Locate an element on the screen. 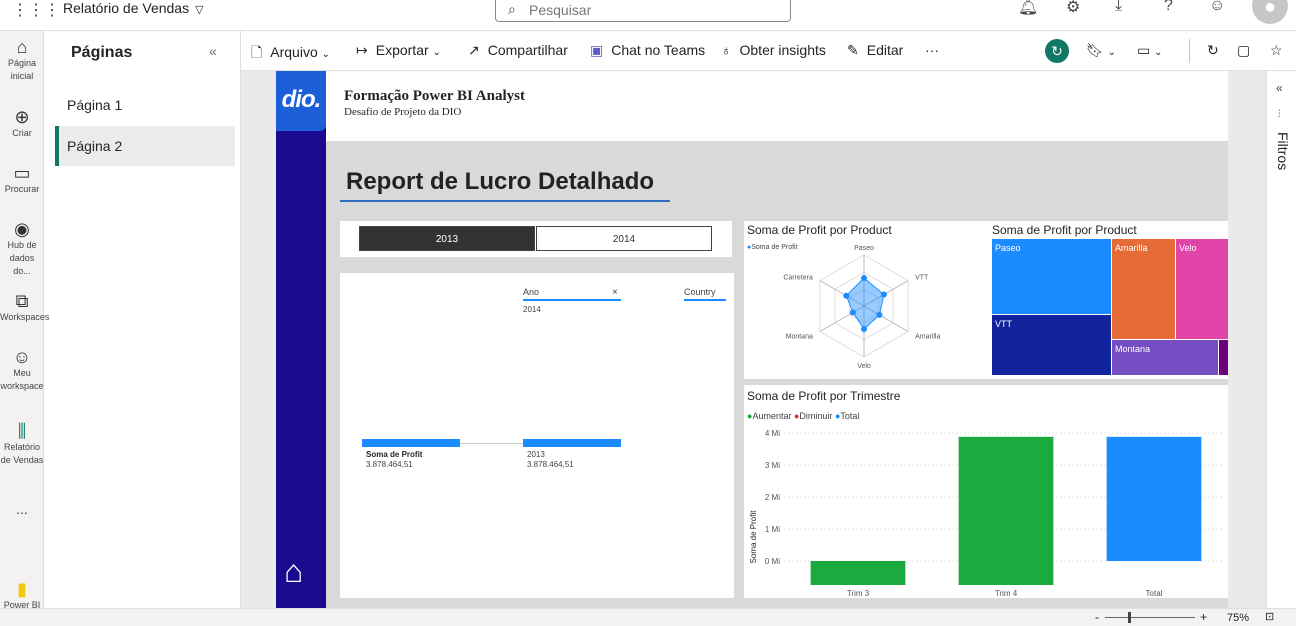 The width and height of the screenshot is (1296, 626). treemap-tile-montana: Montana is located at coordinates (1165, 357).